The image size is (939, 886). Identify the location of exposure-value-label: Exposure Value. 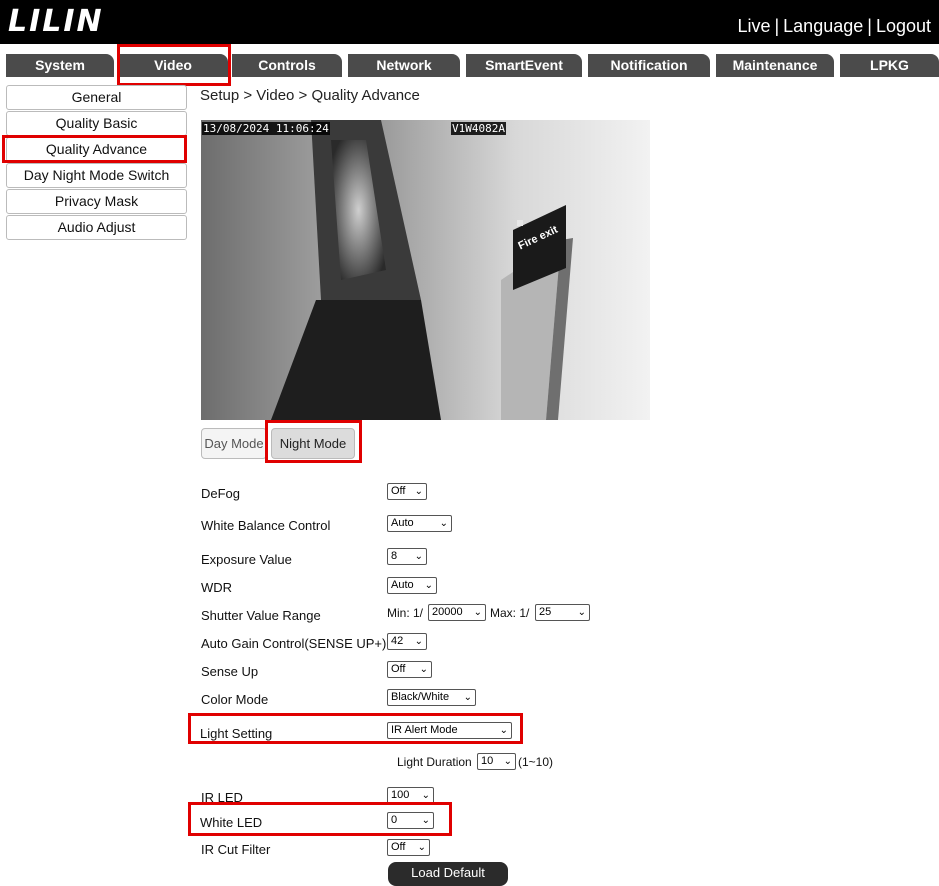
(246, 559).